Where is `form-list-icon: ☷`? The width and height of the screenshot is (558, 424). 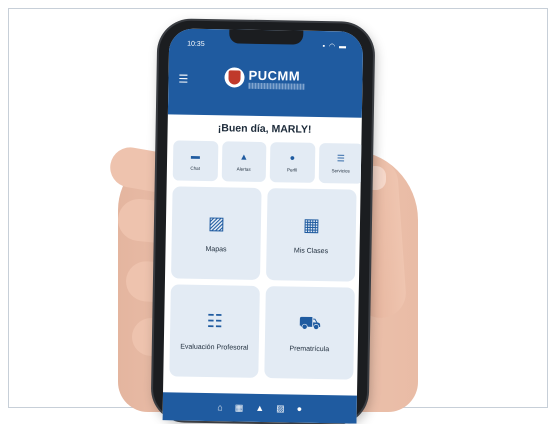 form-list-icon: ☷ is located at coordinates (215, 320).